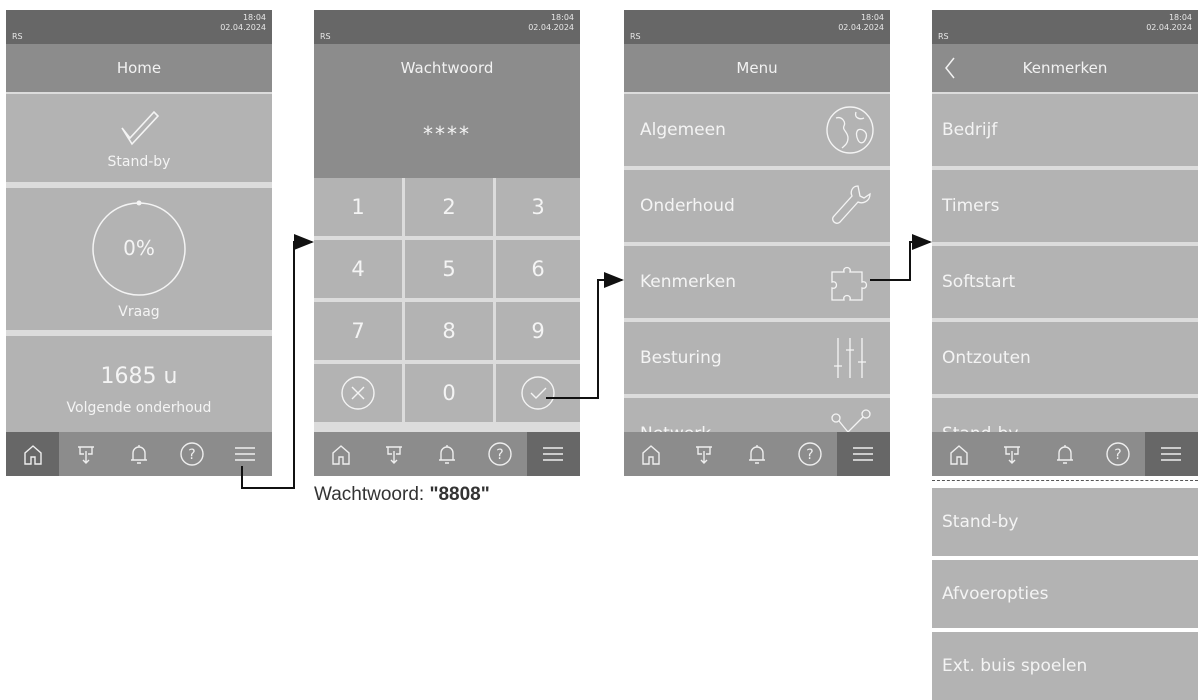 This screenshot has height=700, width=1198. What do you see at coordinates (585, 335) in the screenshot?
I see `arrow-password-to-menu` at bounding box center [585, 335].